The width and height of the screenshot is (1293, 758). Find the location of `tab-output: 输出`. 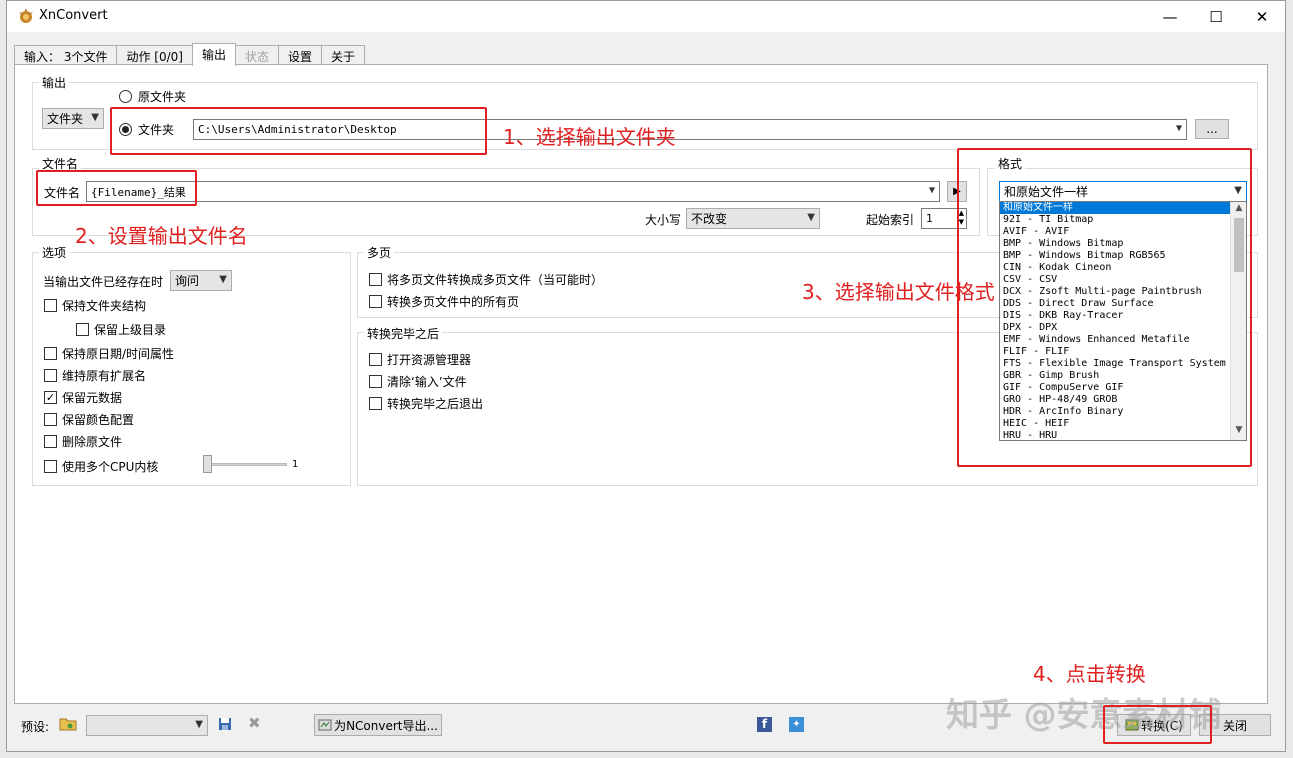

tab-output: 输出 is located at coordinates (213, 54).